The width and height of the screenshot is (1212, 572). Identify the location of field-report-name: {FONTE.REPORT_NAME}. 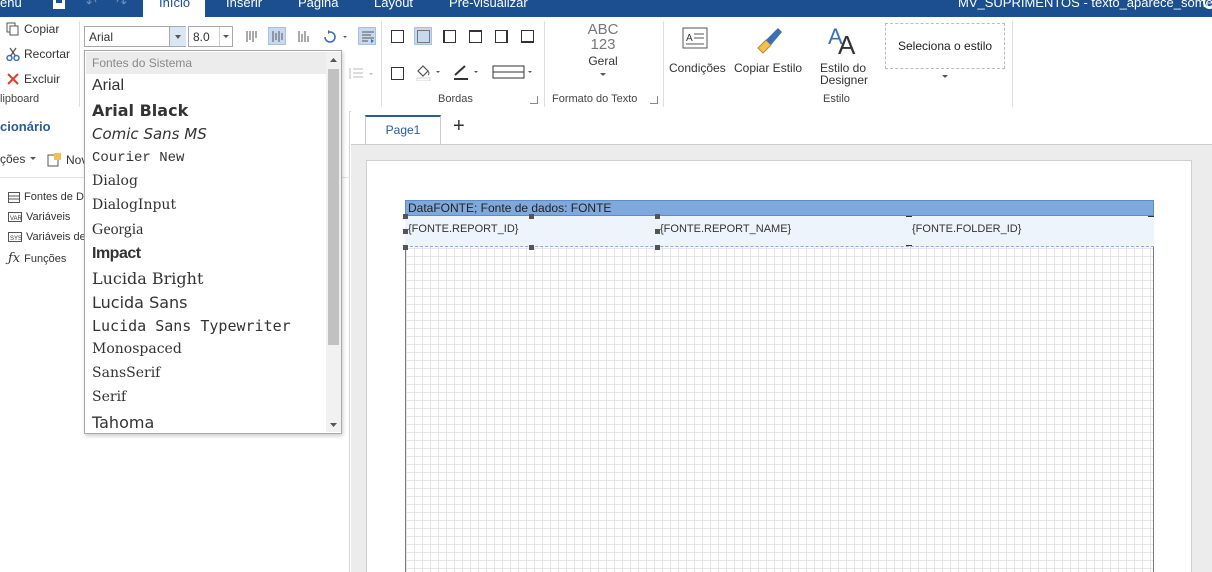
(725, 229).